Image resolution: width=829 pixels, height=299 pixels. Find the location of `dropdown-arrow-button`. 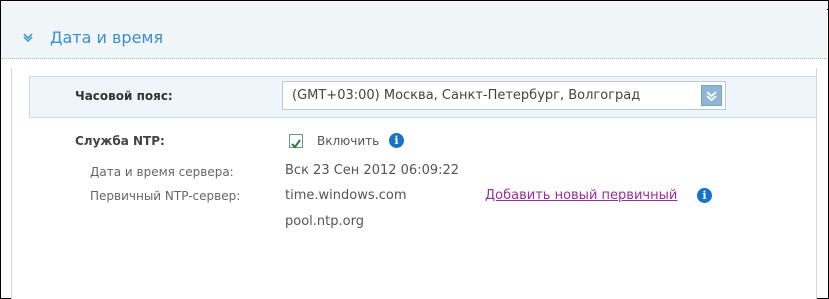

dropdown-arrow-button is located at coordinates (711, 95).